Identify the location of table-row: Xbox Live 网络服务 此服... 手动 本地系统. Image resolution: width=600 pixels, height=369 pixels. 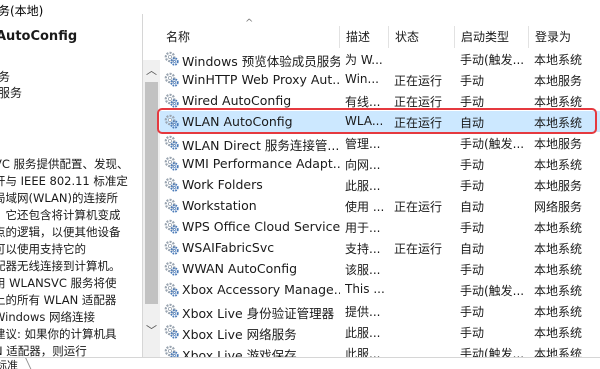
(380, 331).